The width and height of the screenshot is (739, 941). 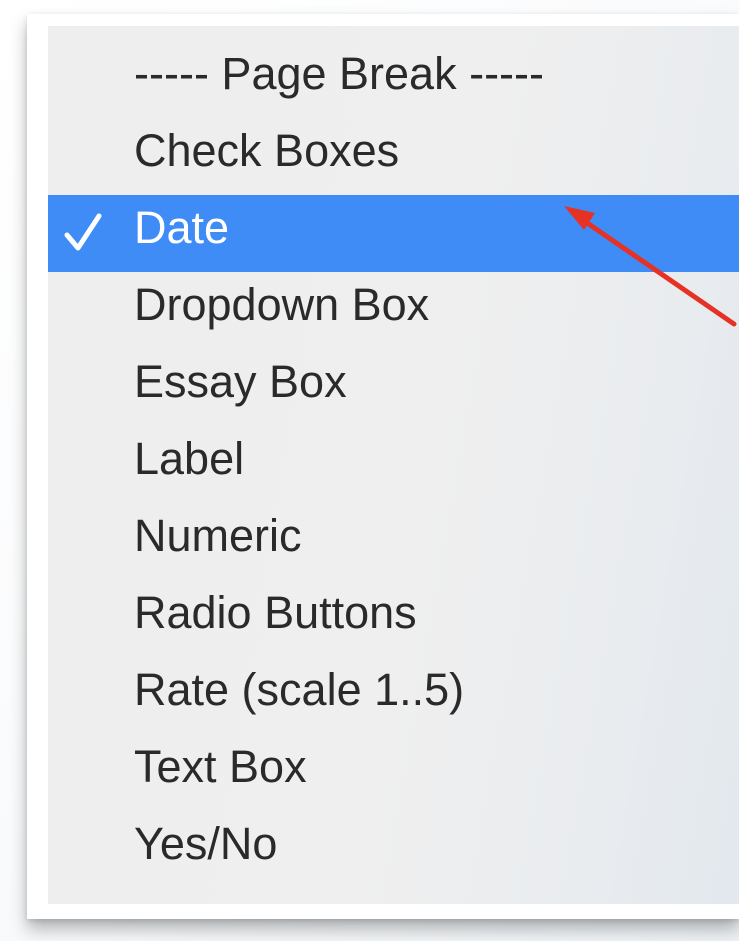 What do you see at coordinates (206, 843) in the screenshot?
I see `menu-item-label: Yes/No` at bounding box center [206, 843].